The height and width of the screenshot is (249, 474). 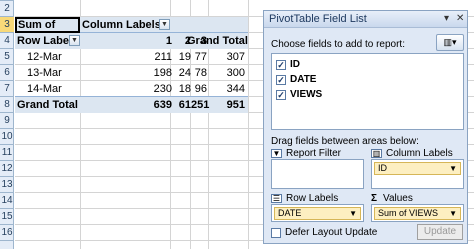 I want to click on values-title: Values, so click(x=398, y=198).